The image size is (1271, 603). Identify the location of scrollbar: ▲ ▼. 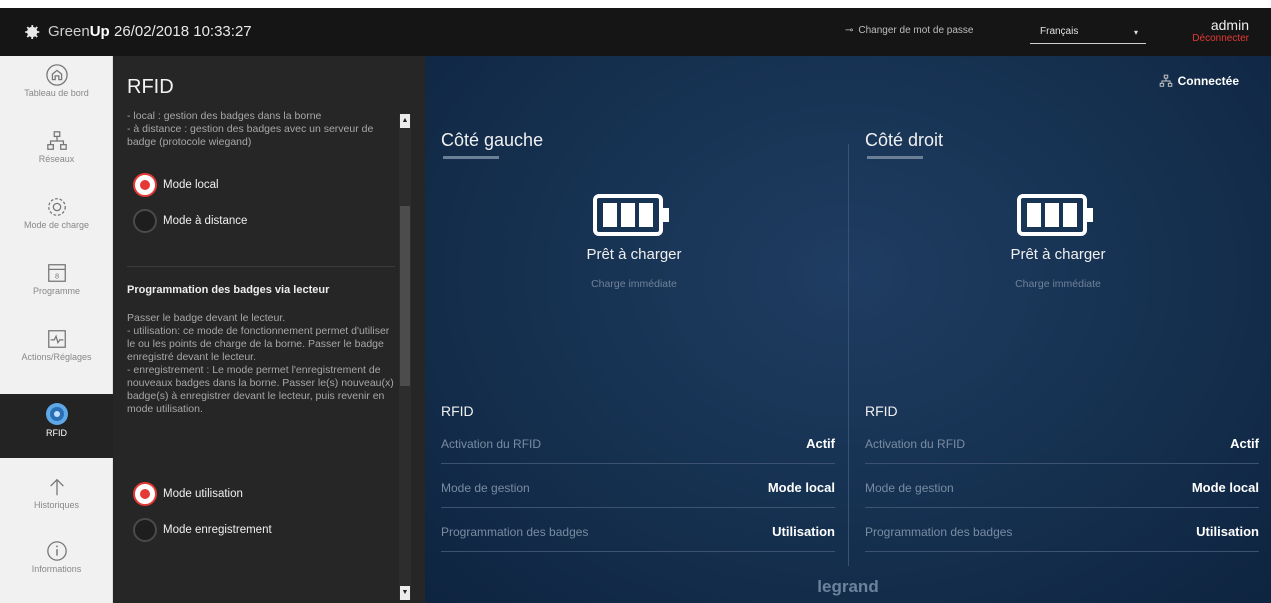
(405, 357).